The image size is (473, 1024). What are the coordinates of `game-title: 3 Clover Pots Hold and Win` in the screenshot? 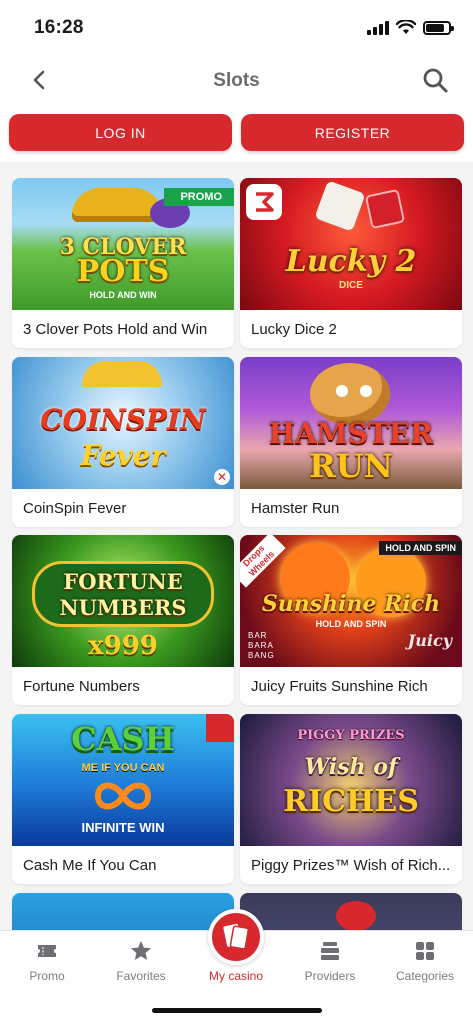 It's located at (115, 329).